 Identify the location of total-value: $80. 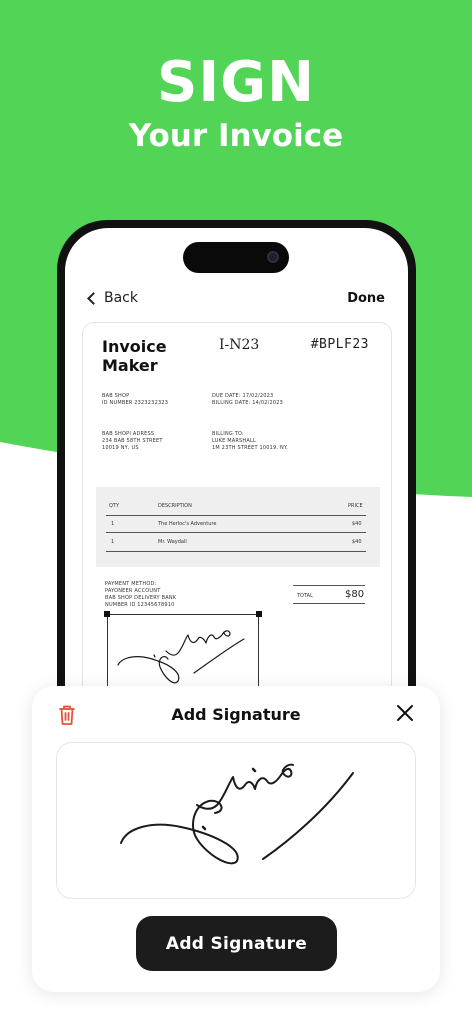
(355, 594).